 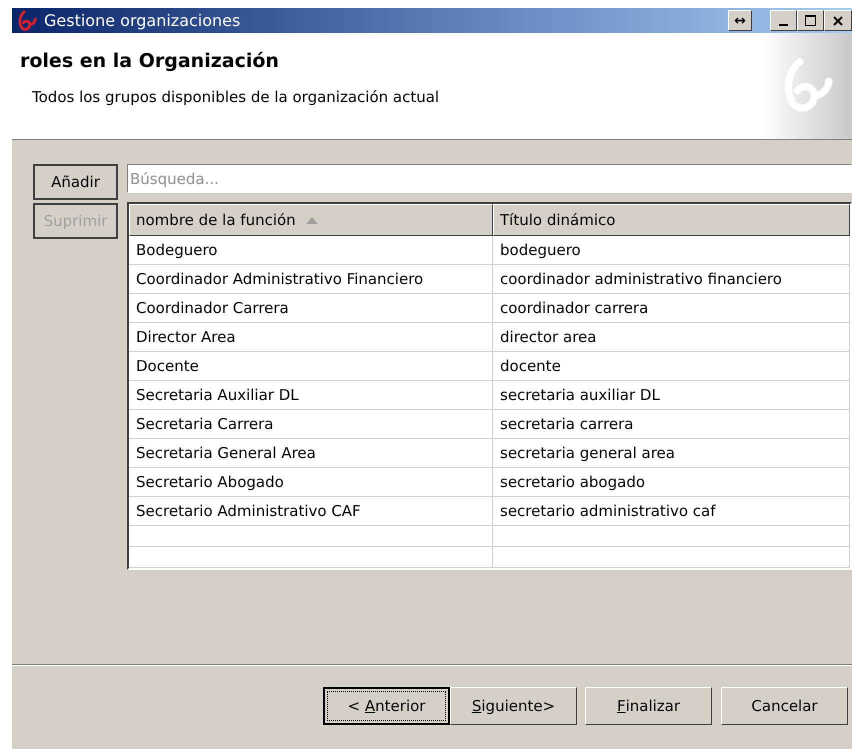 I want to click on close-icon, so click(x=838, y=21).